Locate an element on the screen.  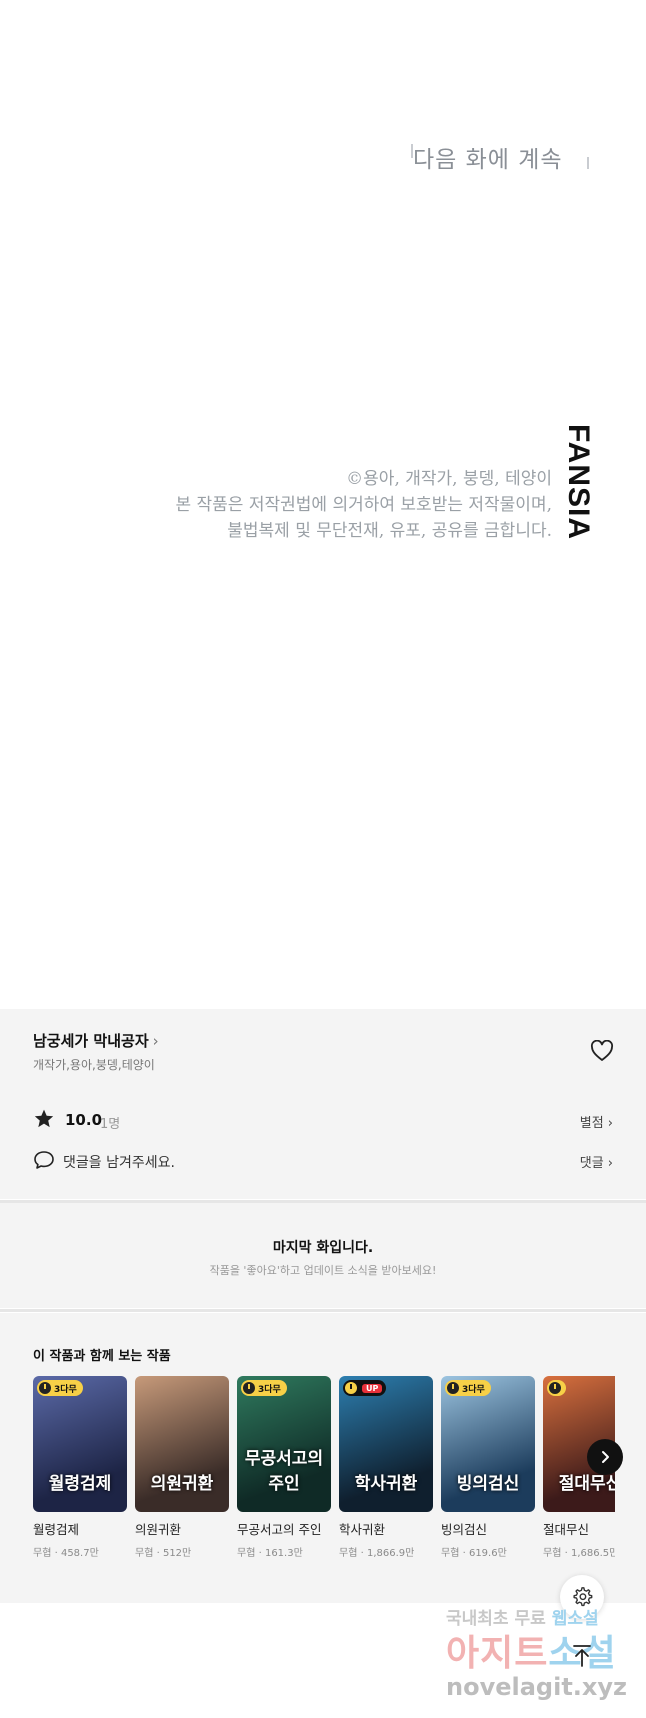
watermark-url: novelagit.xyz is located at coordinates (537, 1687).